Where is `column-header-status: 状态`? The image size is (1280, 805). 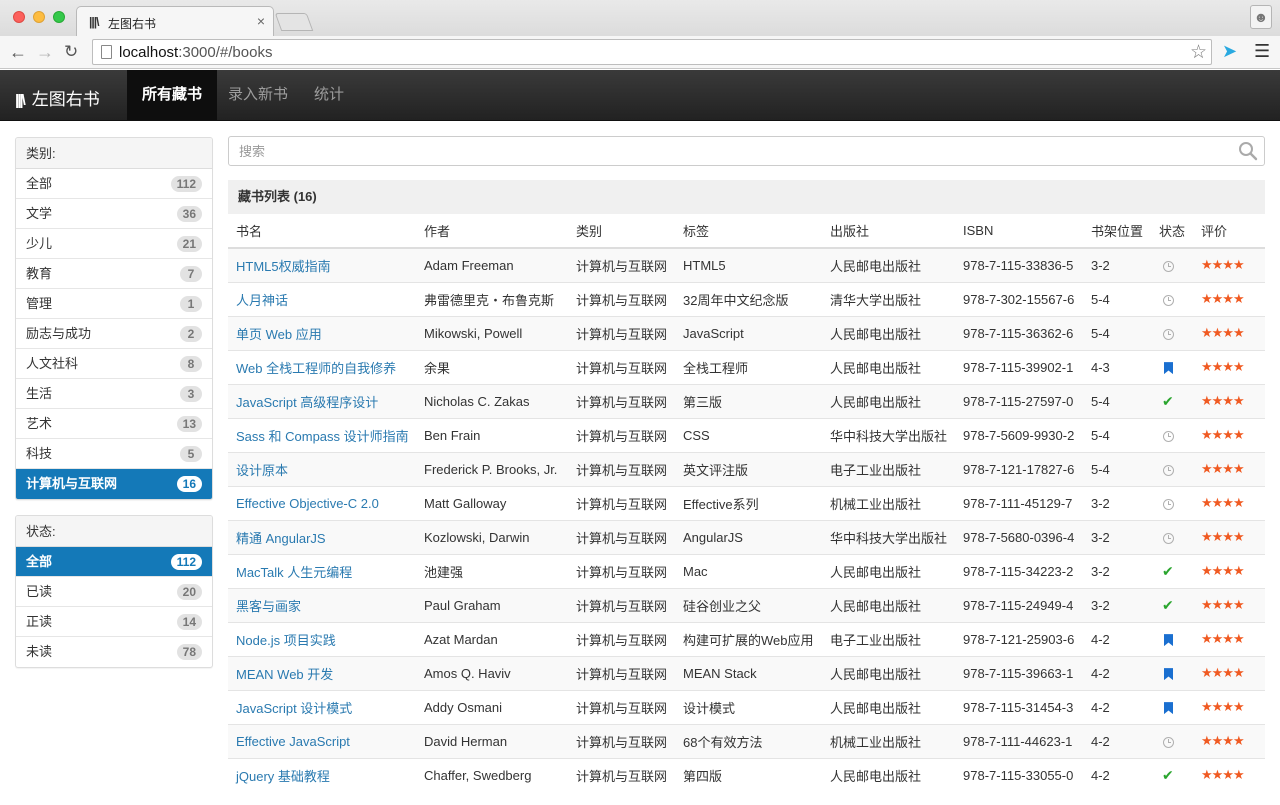 column-header-status: 状态 is located at coordinates (1172, 231).